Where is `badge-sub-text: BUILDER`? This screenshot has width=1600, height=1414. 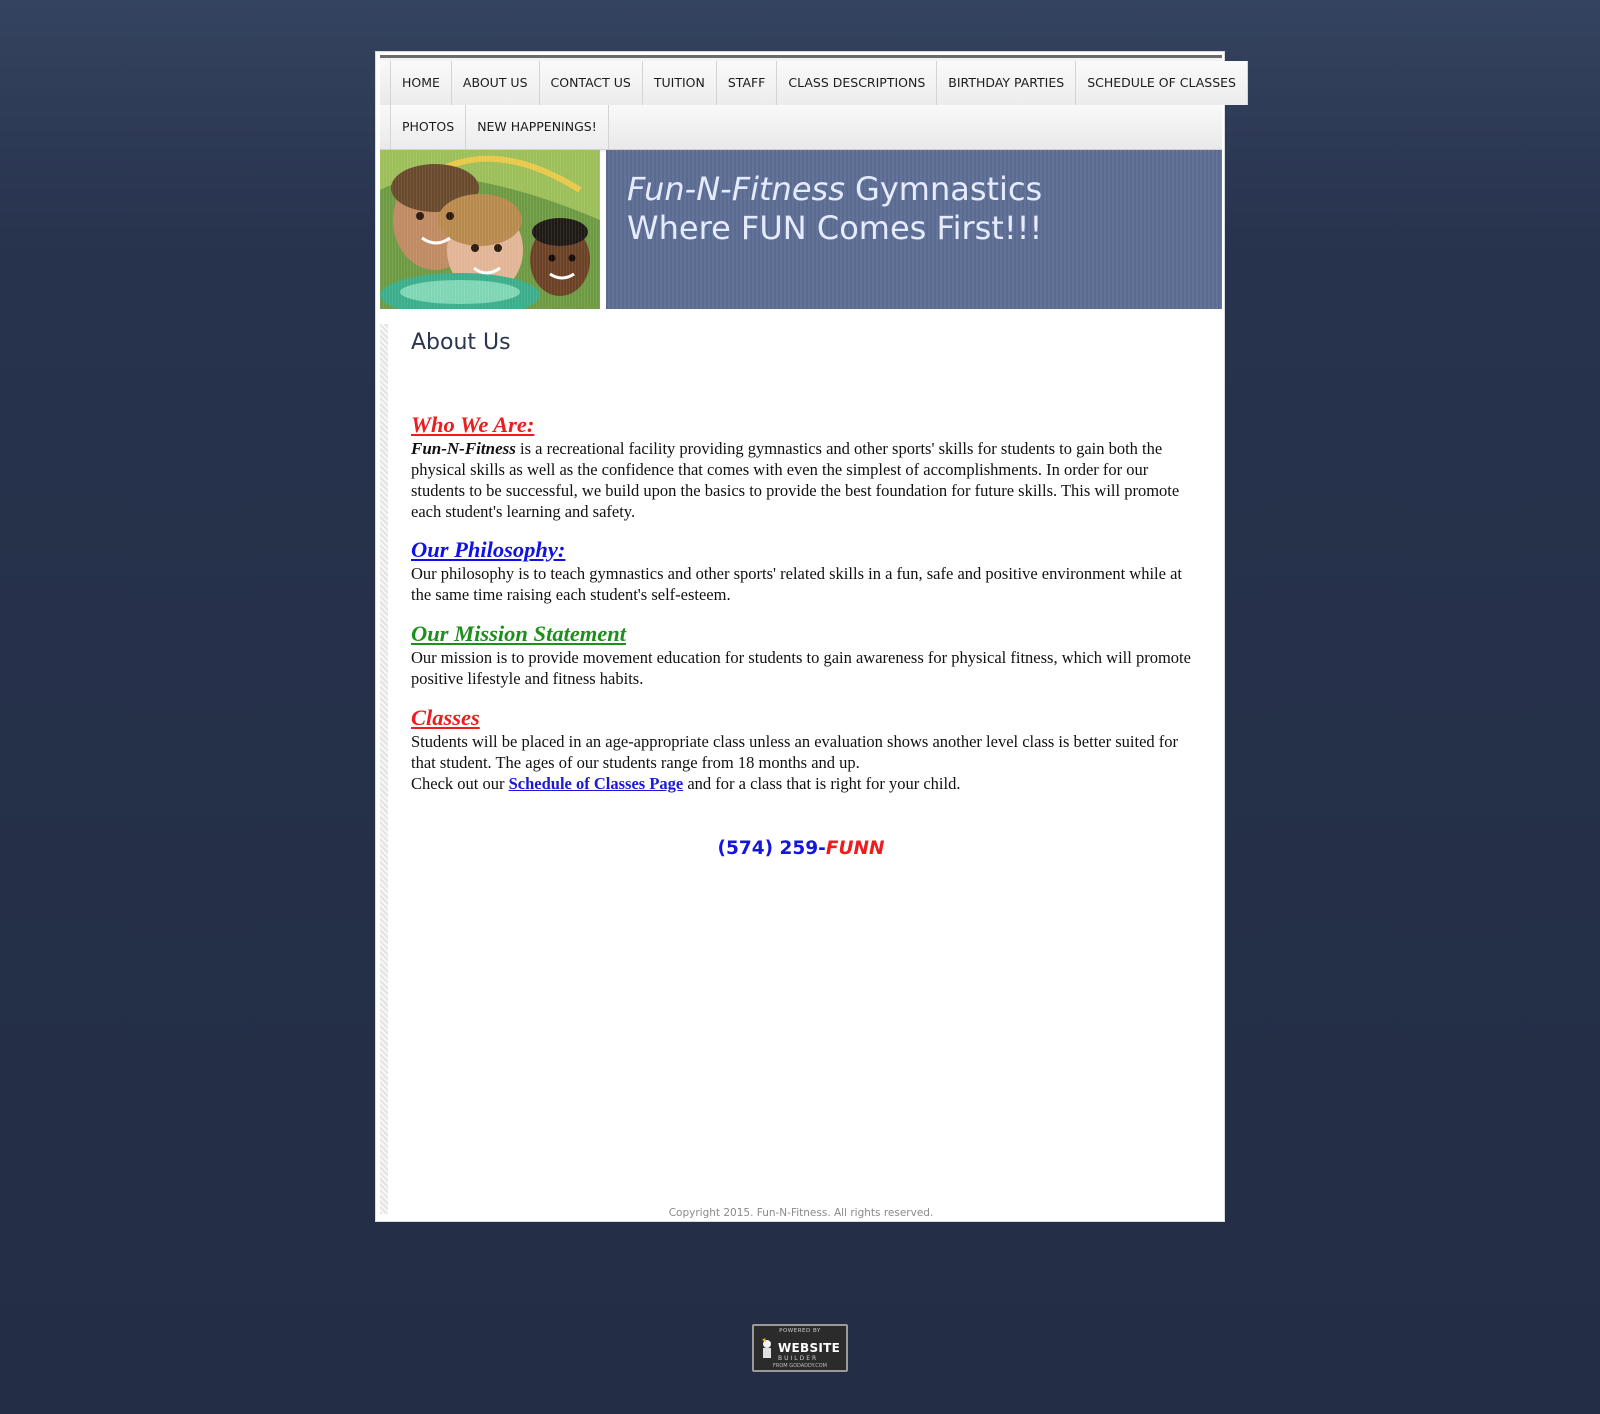 badge-sub-text: BUILDER is located at coordinates (798, 1358).